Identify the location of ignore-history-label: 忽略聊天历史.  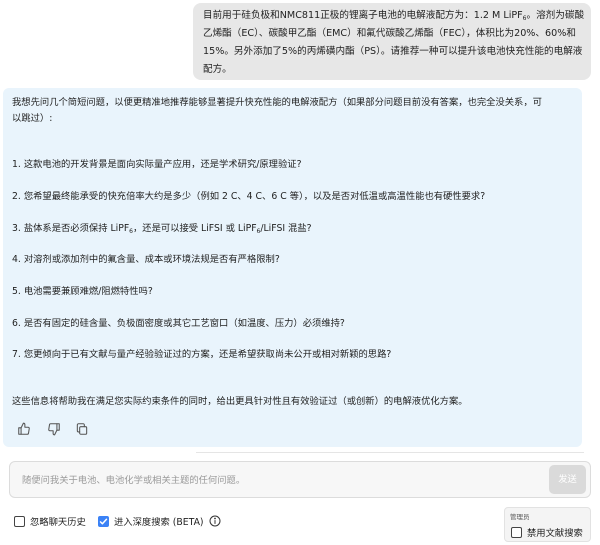
(58, 522).